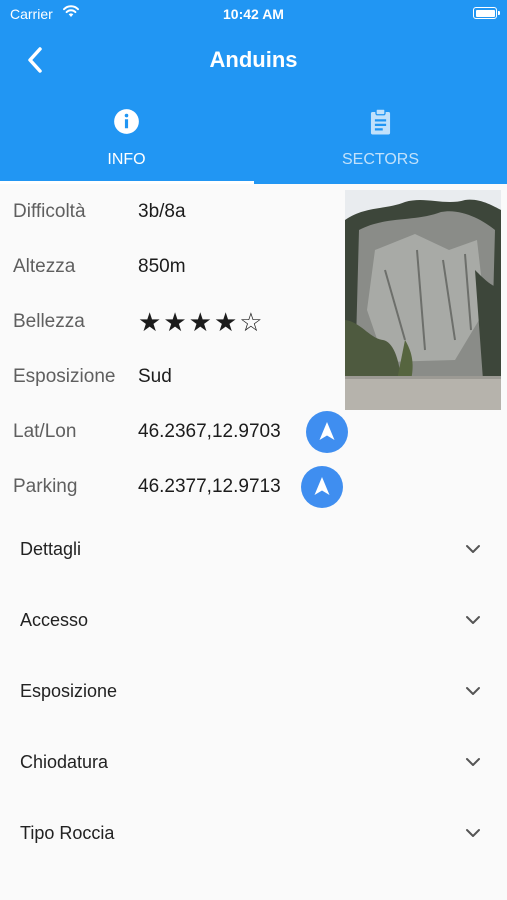 The width and height of the screenshot is (507, 900). Describe the element at coordinates (45, 431) in the screenshot. I see `latlon-label: Lat/Lon` at that location.